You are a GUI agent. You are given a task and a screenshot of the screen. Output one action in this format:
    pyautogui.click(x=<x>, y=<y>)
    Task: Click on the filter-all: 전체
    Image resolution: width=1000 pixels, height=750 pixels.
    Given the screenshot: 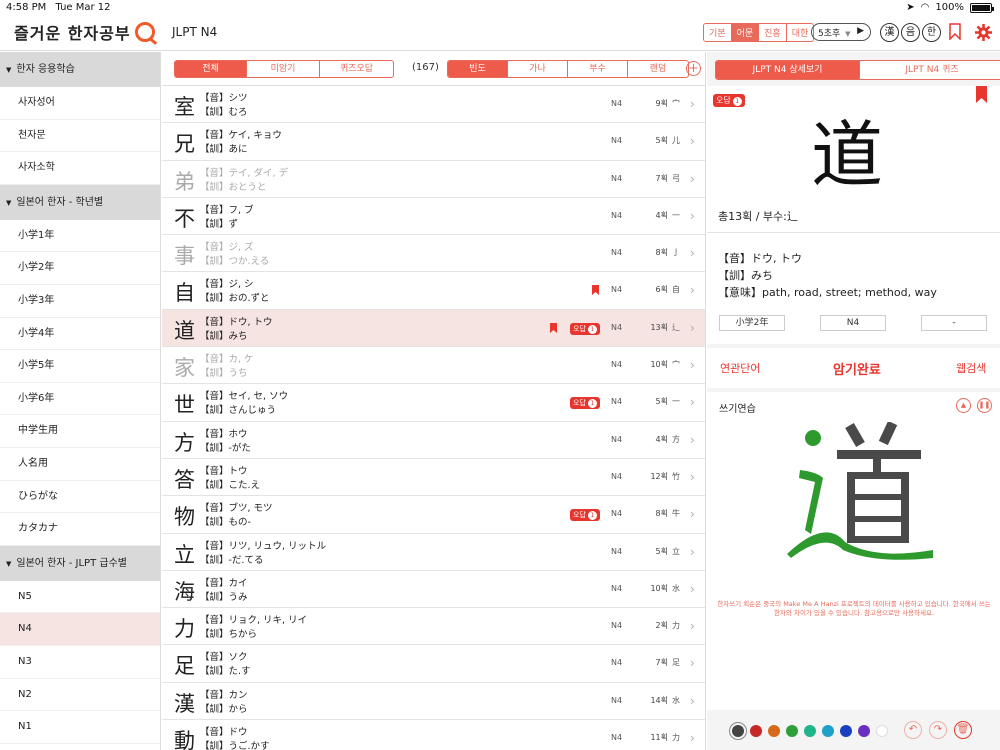 What is the action you would take?
    pyautogui.click(x=211, y=69)
    